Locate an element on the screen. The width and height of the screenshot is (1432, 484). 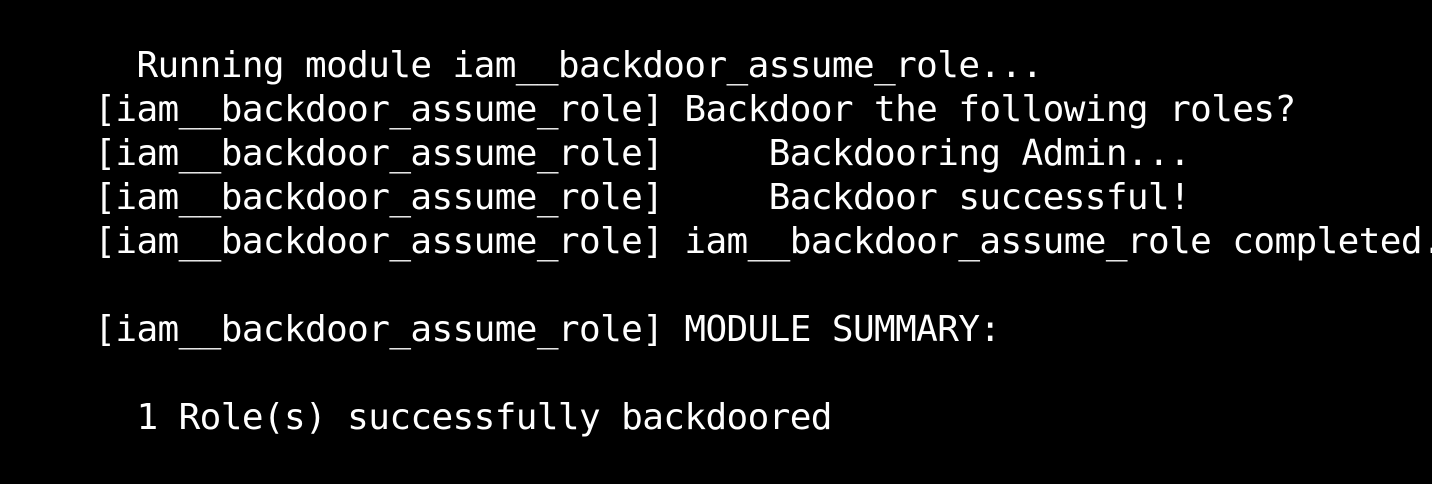
line-text: Backdoor the following roles? is located at coordinates (979, 109).